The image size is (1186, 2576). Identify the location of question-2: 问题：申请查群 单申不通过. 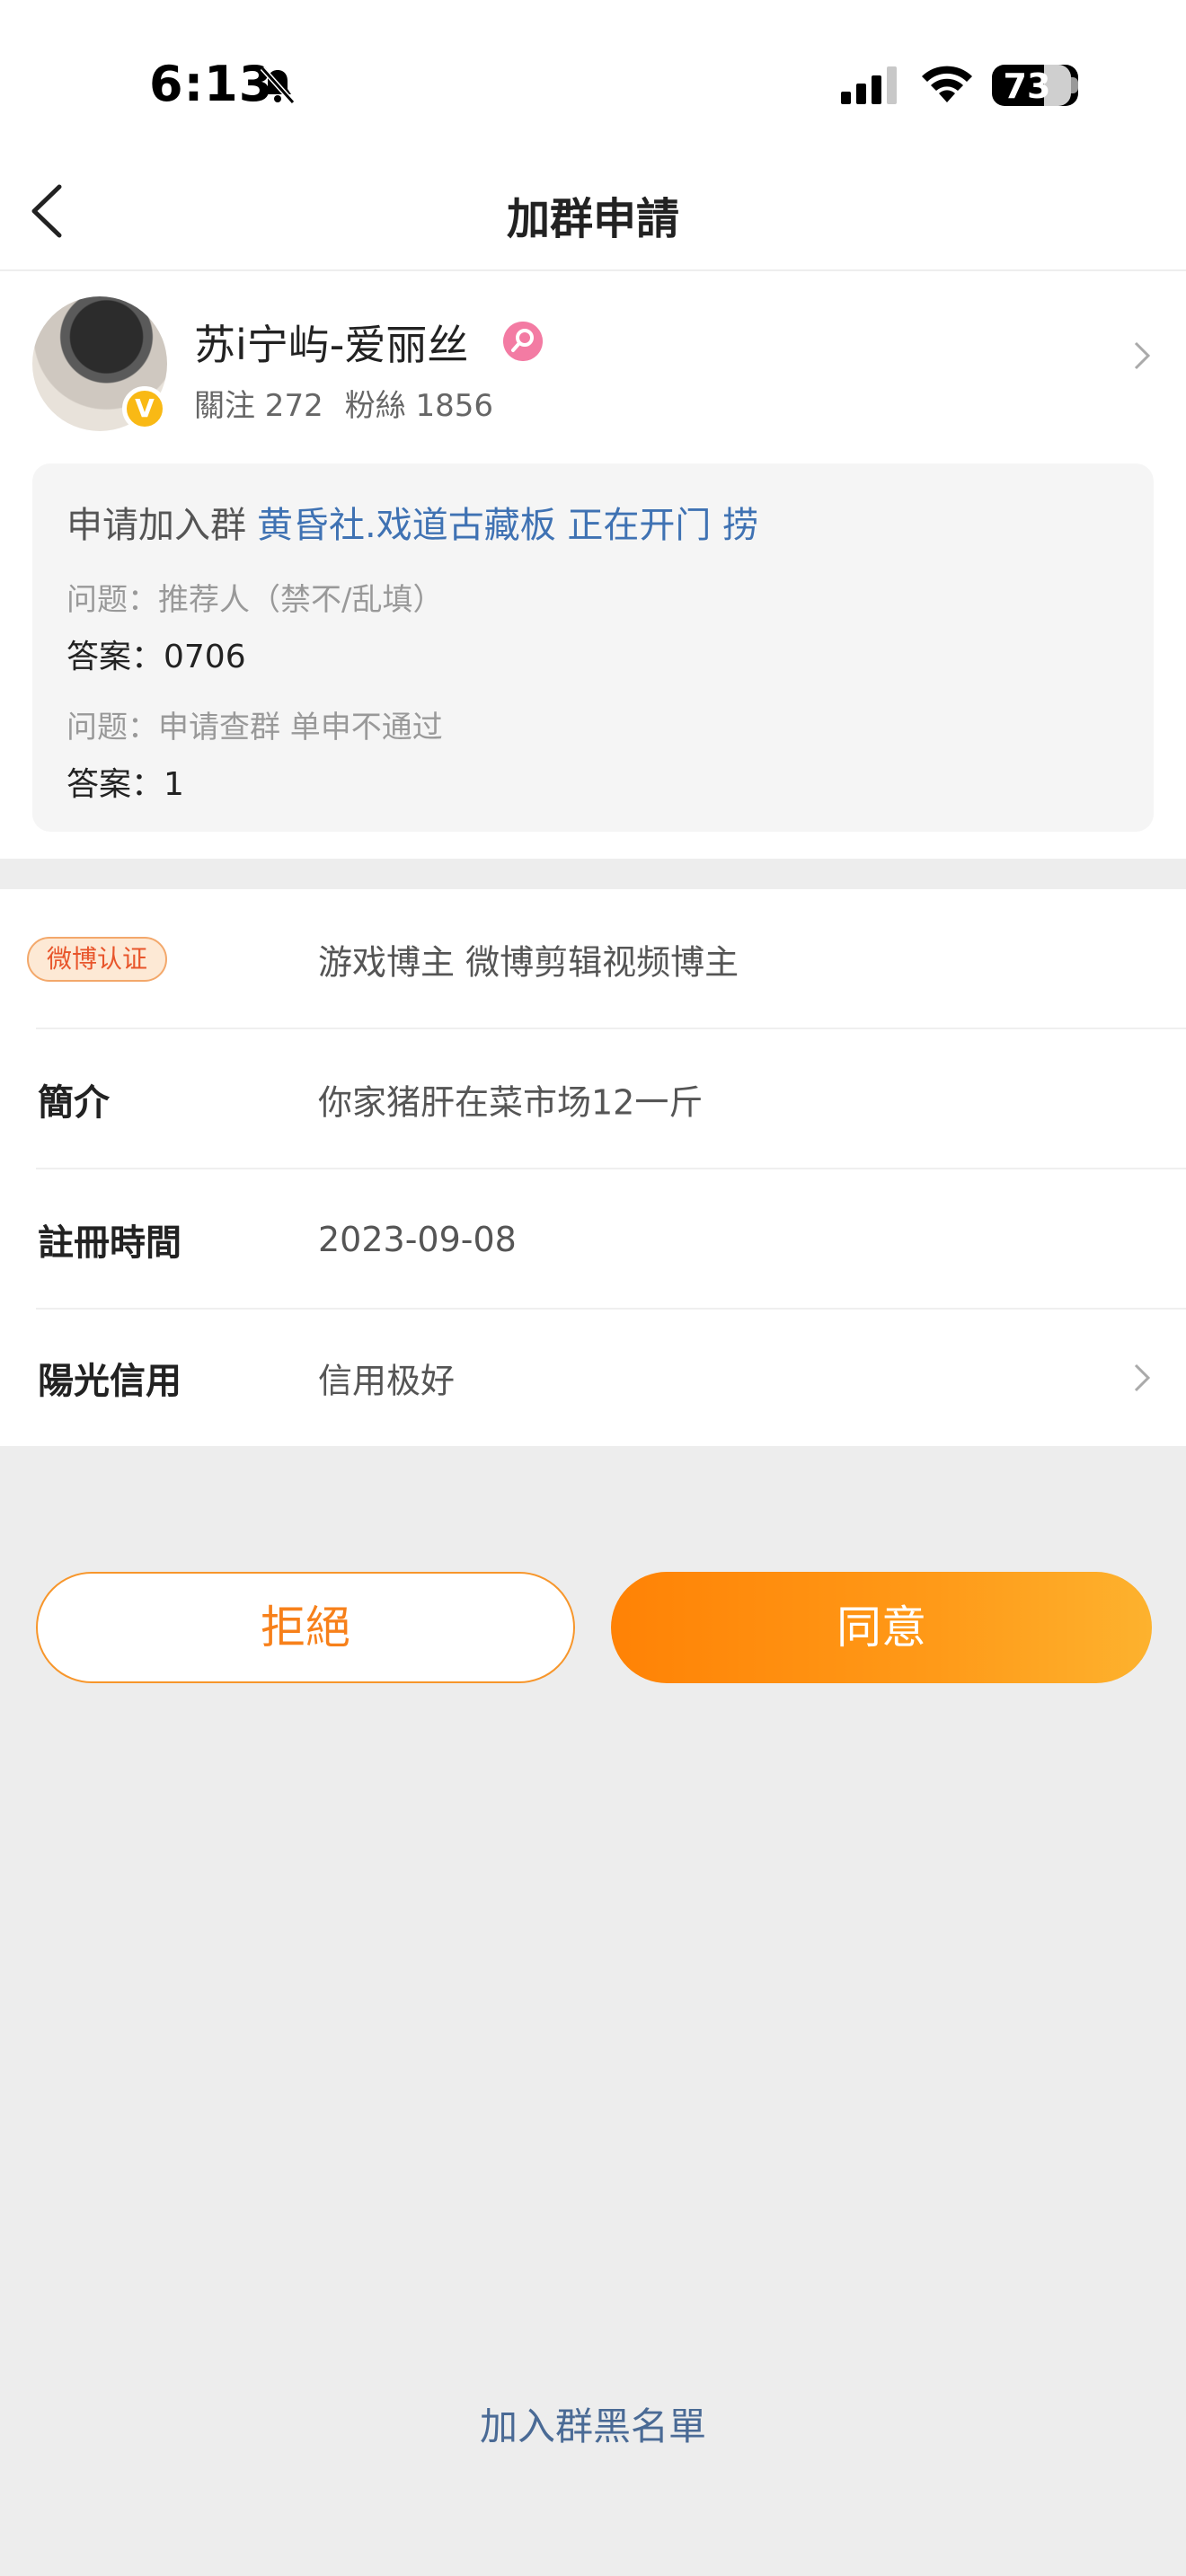
(254, 727).